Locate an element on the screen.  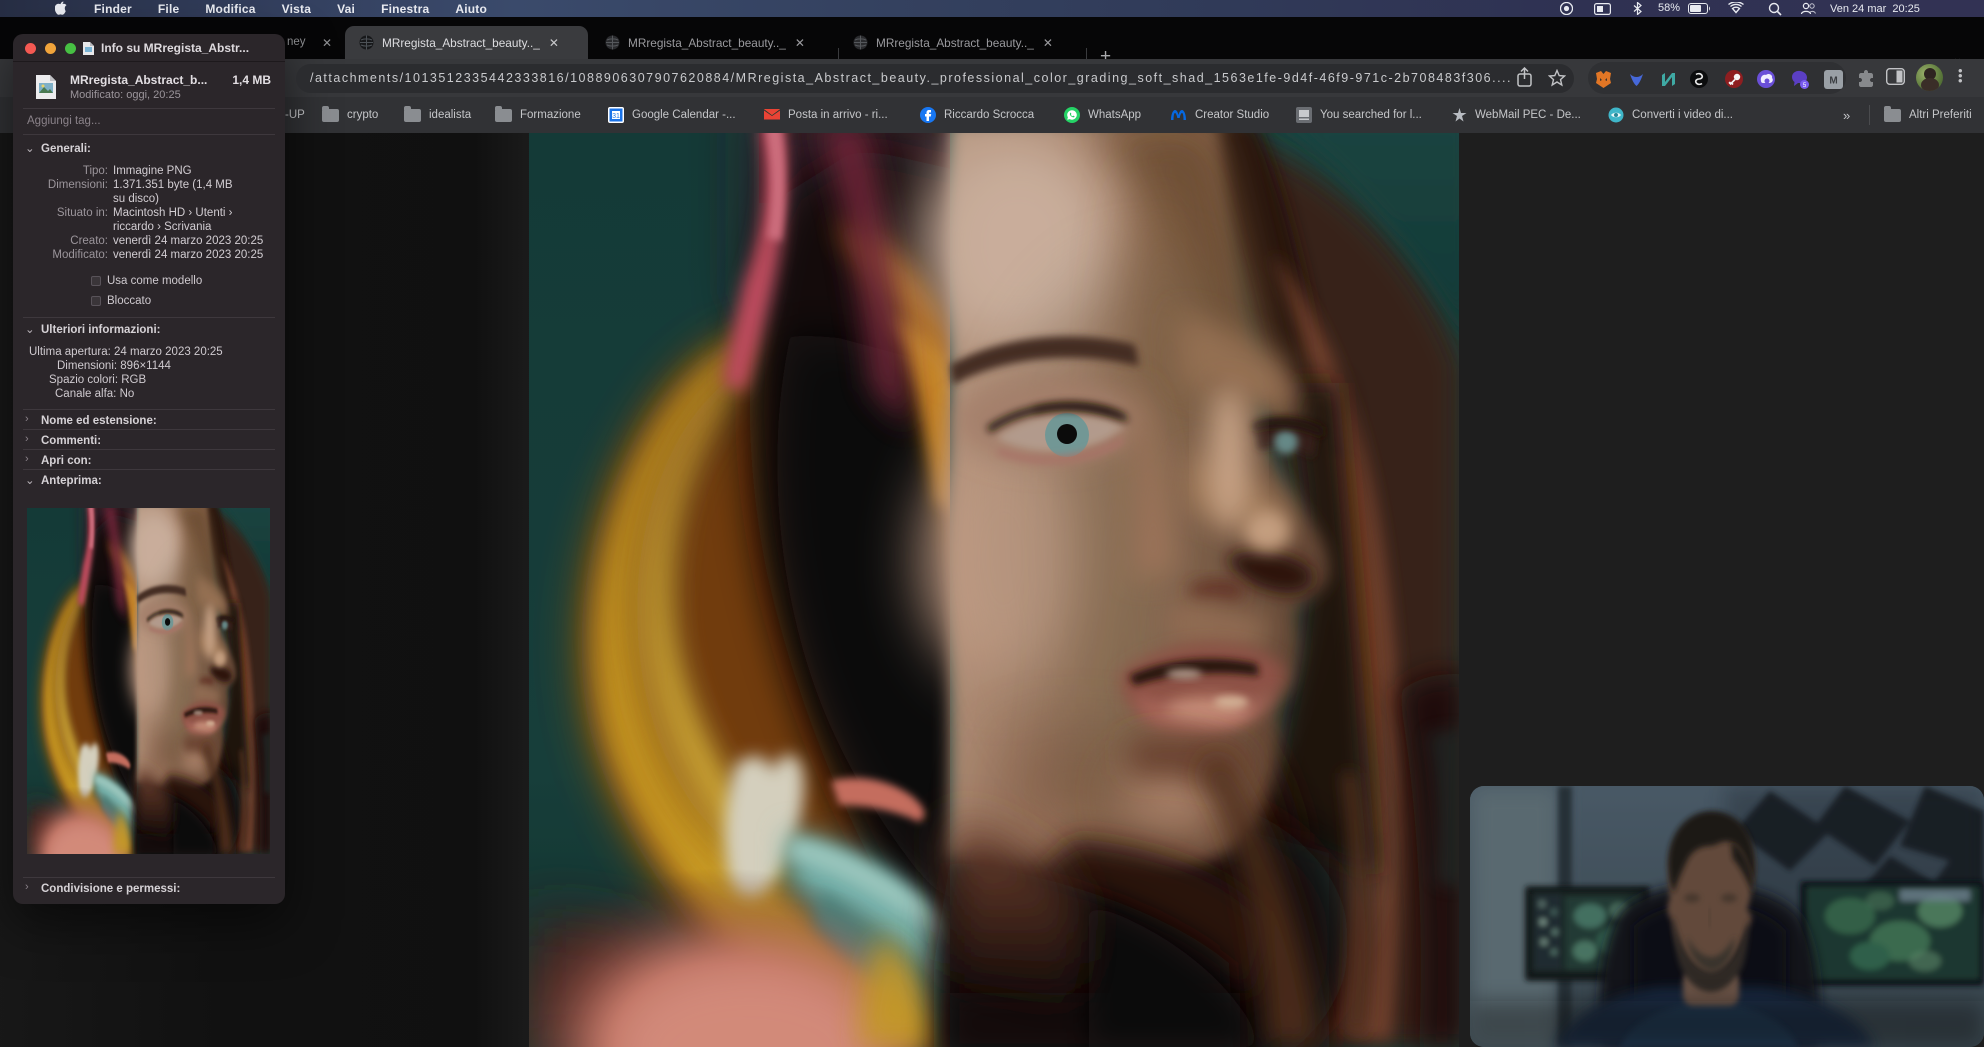
svg-text: 31 is located at coordinates (616, 116).